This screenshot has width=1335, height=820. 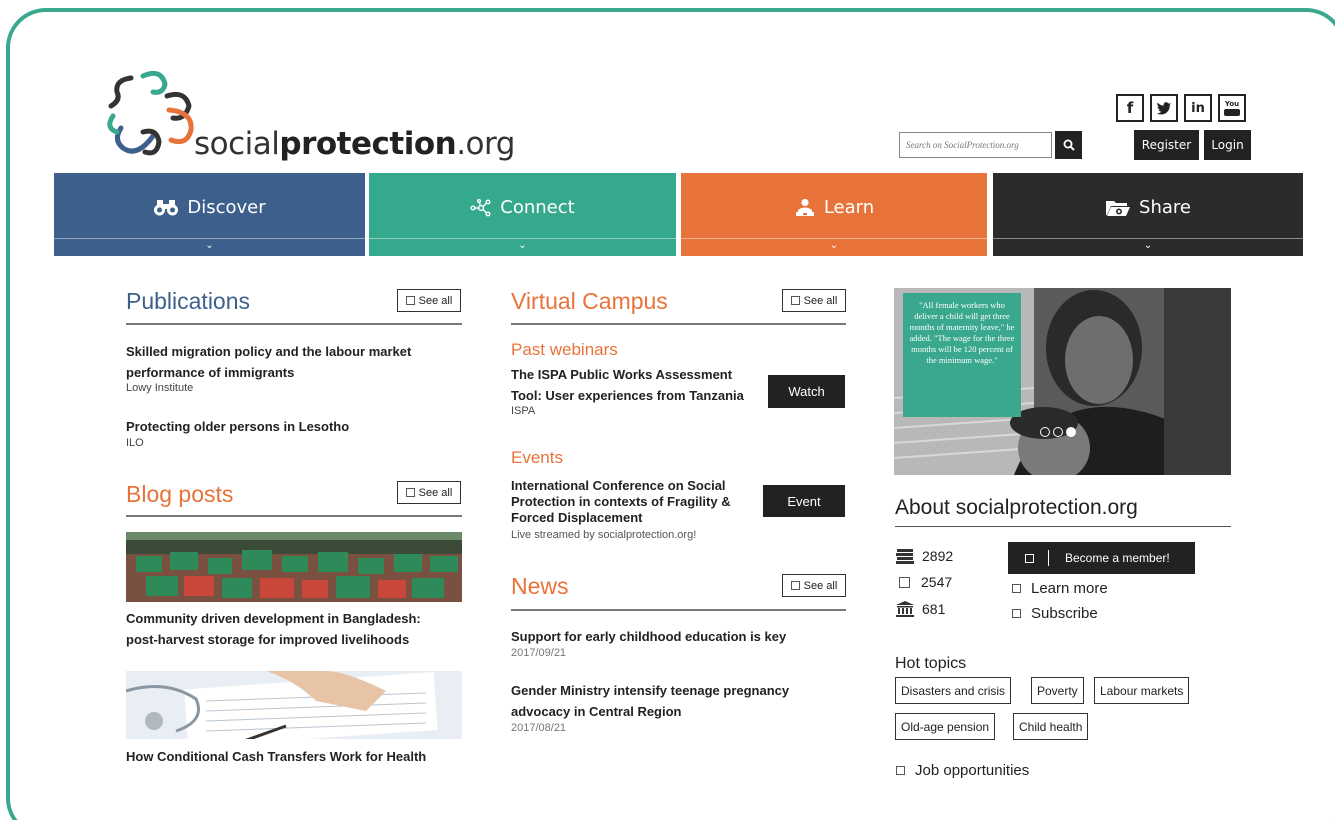 What do you see at coordinates (849, 207) in the screenshot?
I see `nav-learn-label: Learn` at bounding box center [849, 207].